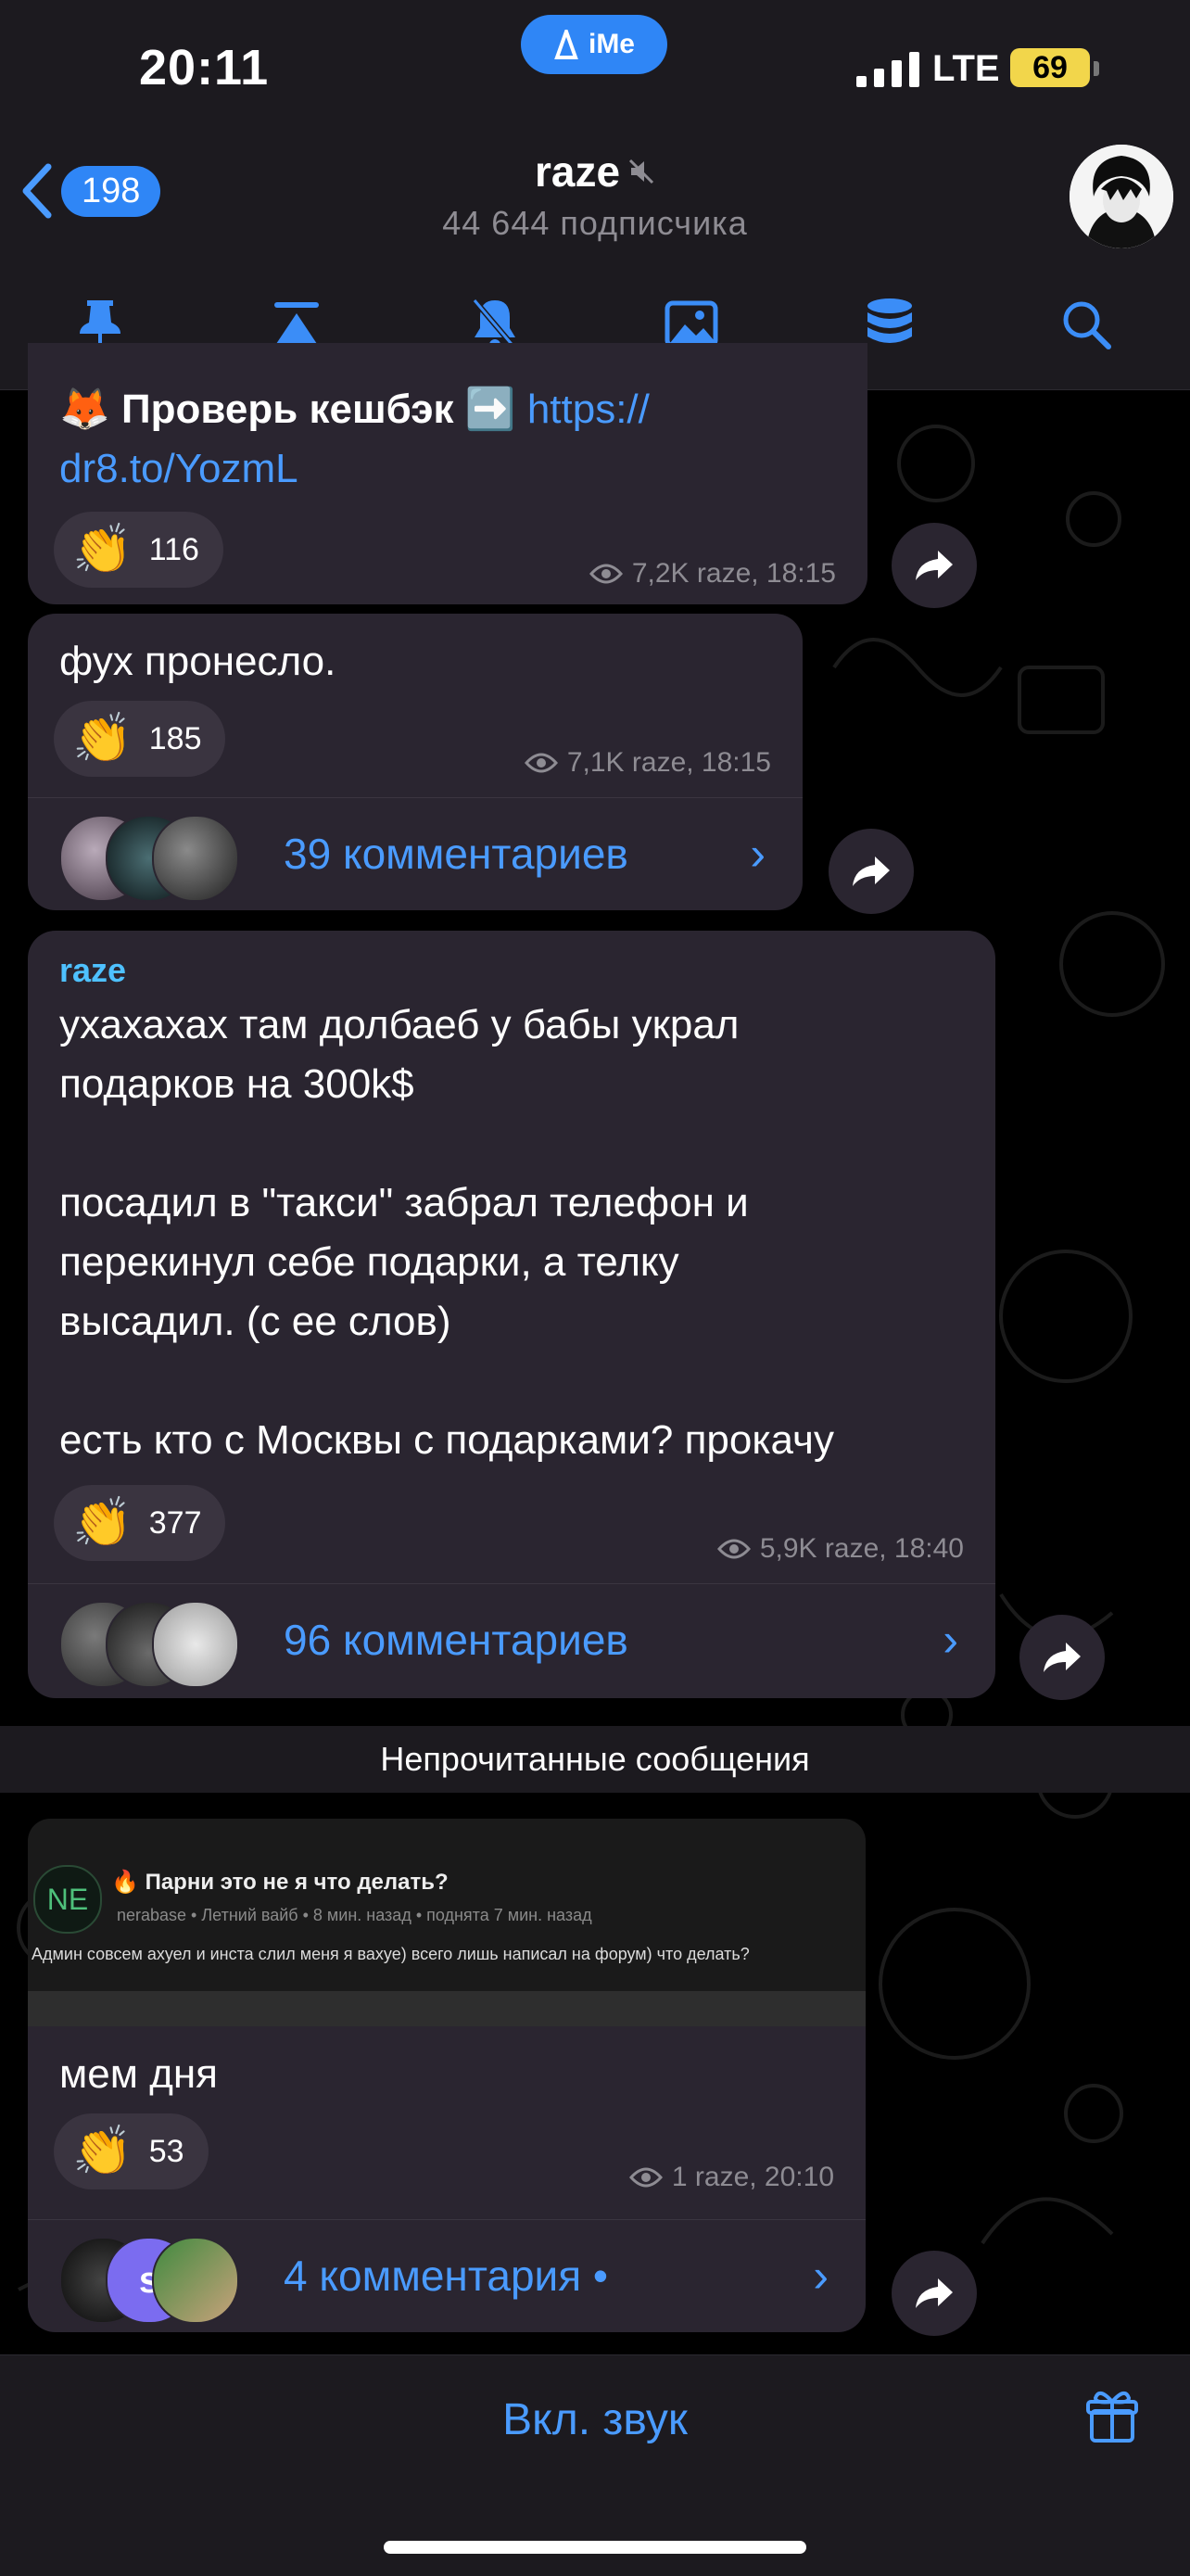 Image resolution: width=1190 pixels, height=2576 pixels. I want to click on ime-label: iMe, so click(611, 44).